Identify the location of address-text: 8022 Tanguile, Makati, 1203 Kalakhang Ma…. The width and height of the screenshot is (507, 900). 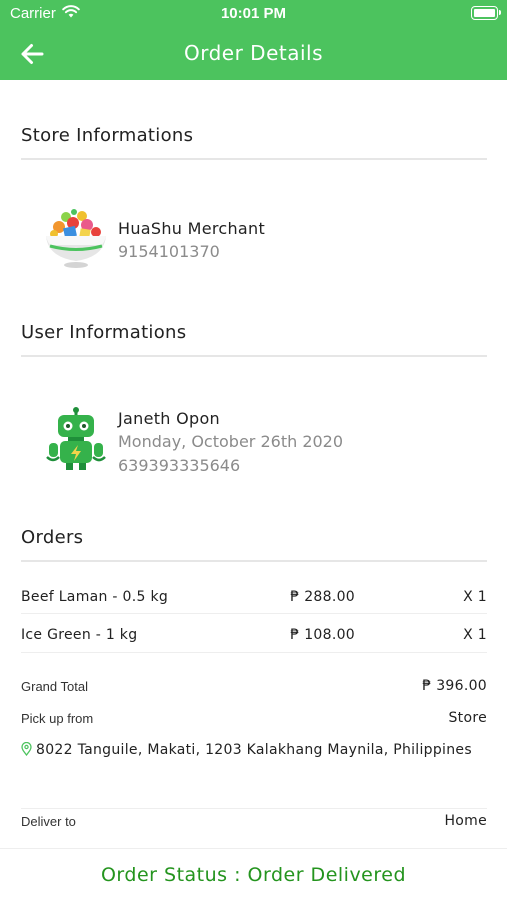
(254, 750).